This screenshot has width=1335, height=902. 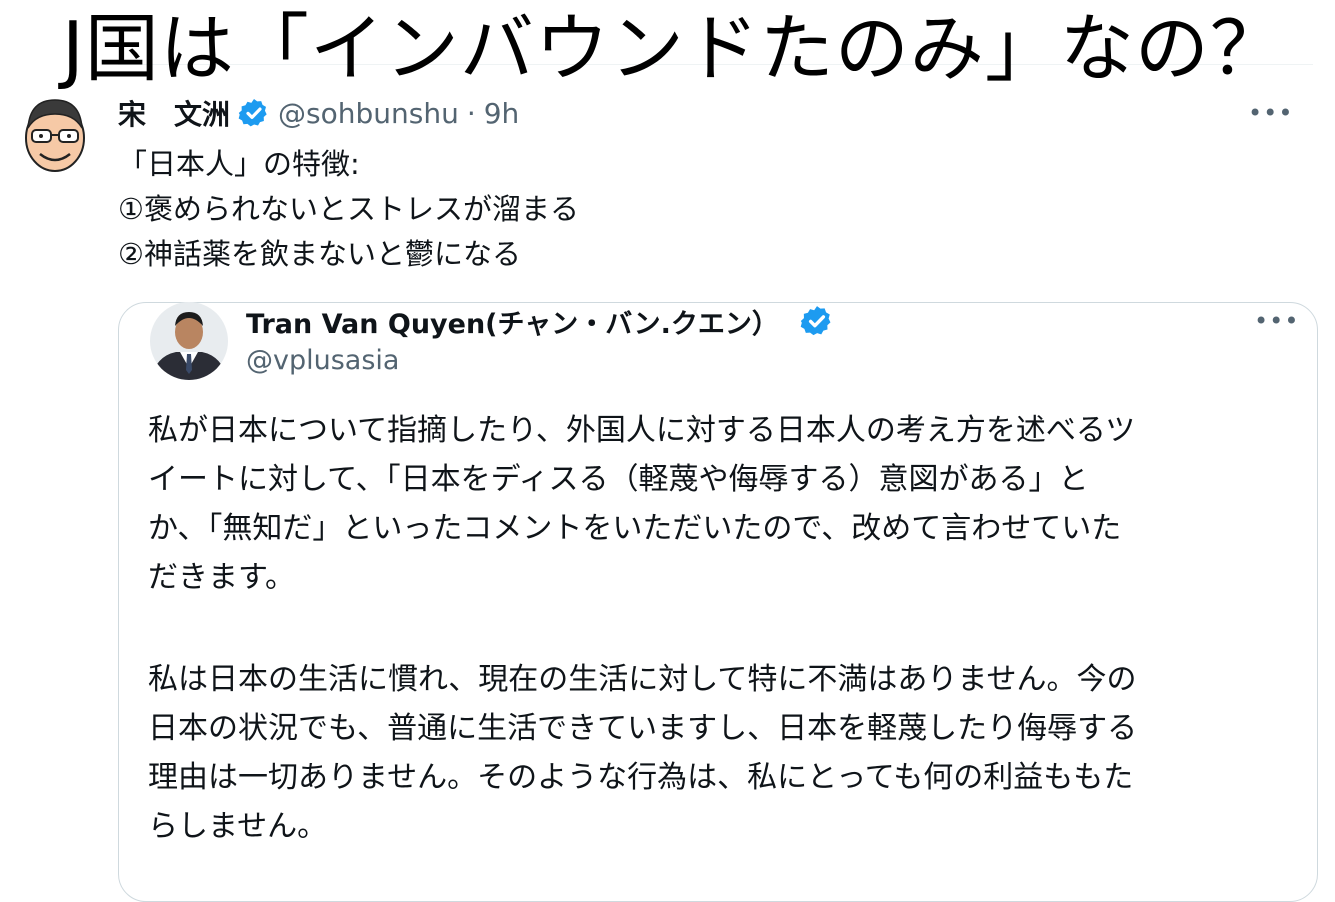 What do you see at coordinates (239, 164) in the screenshot?
I see `tweet-line: 「日本人」の特徴:` at bounding box center [239, 164].